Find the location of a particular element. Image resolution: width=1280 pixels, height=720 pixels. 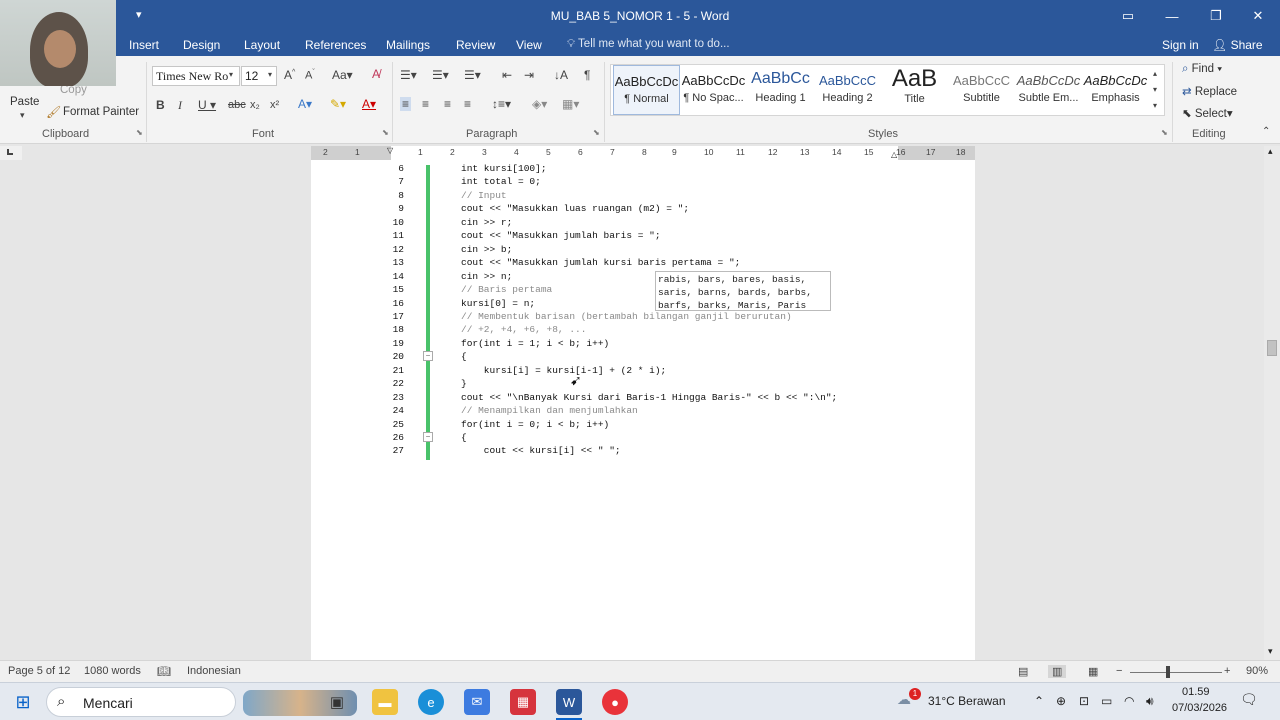

tab-mailings: Mailings is located at coordinates (408, 45).